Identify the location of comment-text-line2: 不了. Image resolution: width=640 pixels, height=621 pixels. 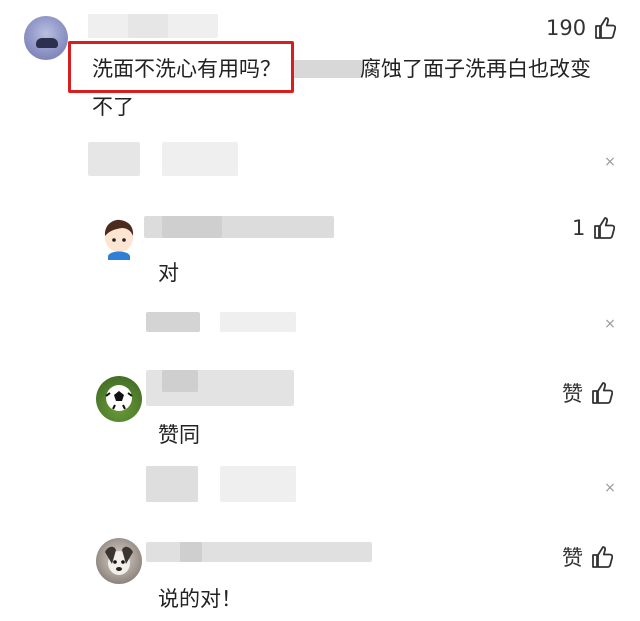
(113, 107).